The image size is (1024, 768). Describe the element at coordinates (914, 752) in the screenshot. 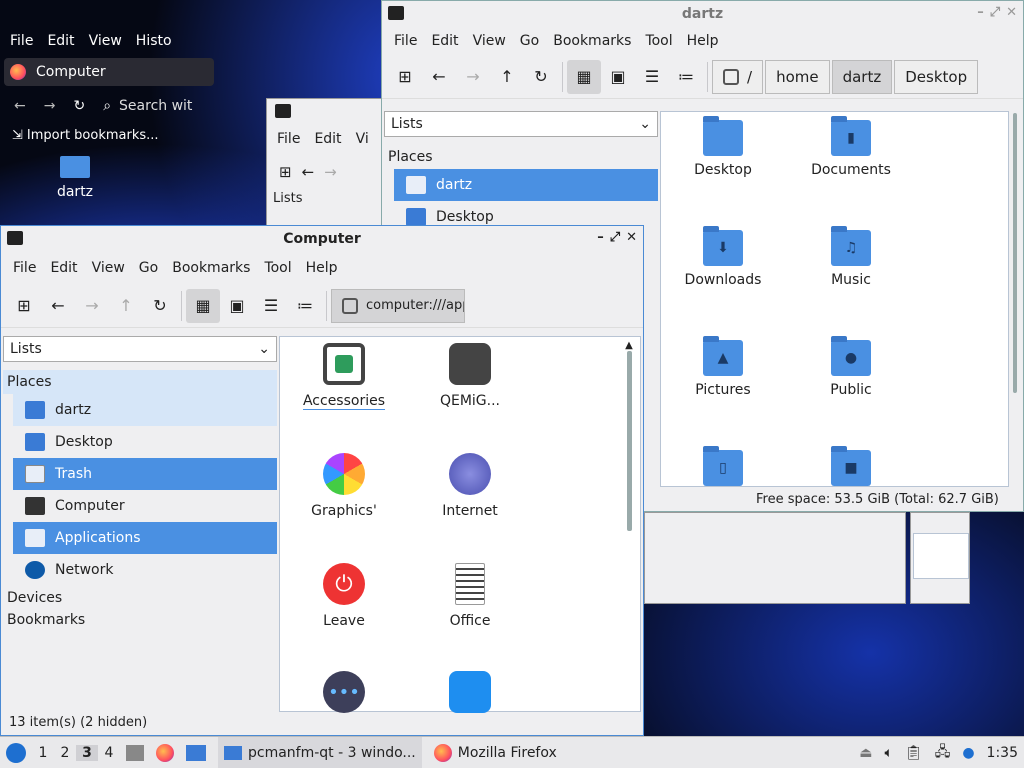

I see `clipboard-icon: 📋︎` at that location.